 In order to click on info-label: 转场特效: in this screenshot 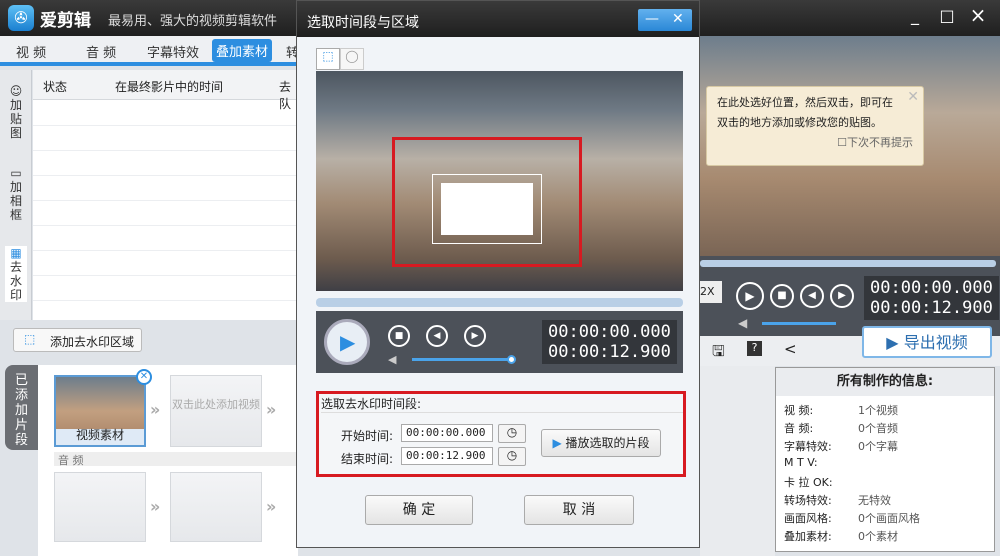, I will do `click(808, 500)`.